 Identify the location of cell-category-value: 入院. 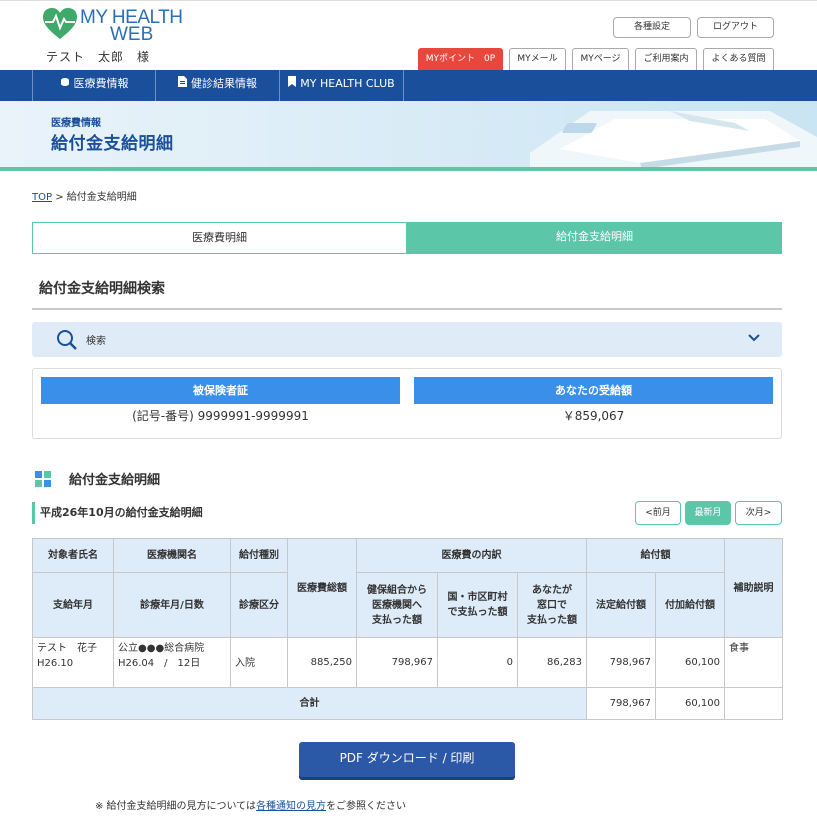
(245, 663).